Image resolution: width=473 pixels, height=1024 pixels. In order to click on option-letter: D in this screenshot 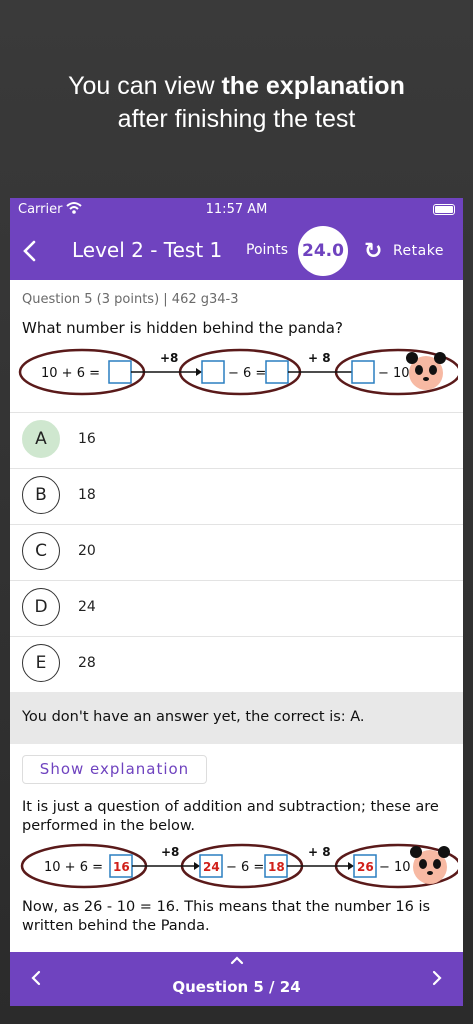, I will do `click(41, 607)`.